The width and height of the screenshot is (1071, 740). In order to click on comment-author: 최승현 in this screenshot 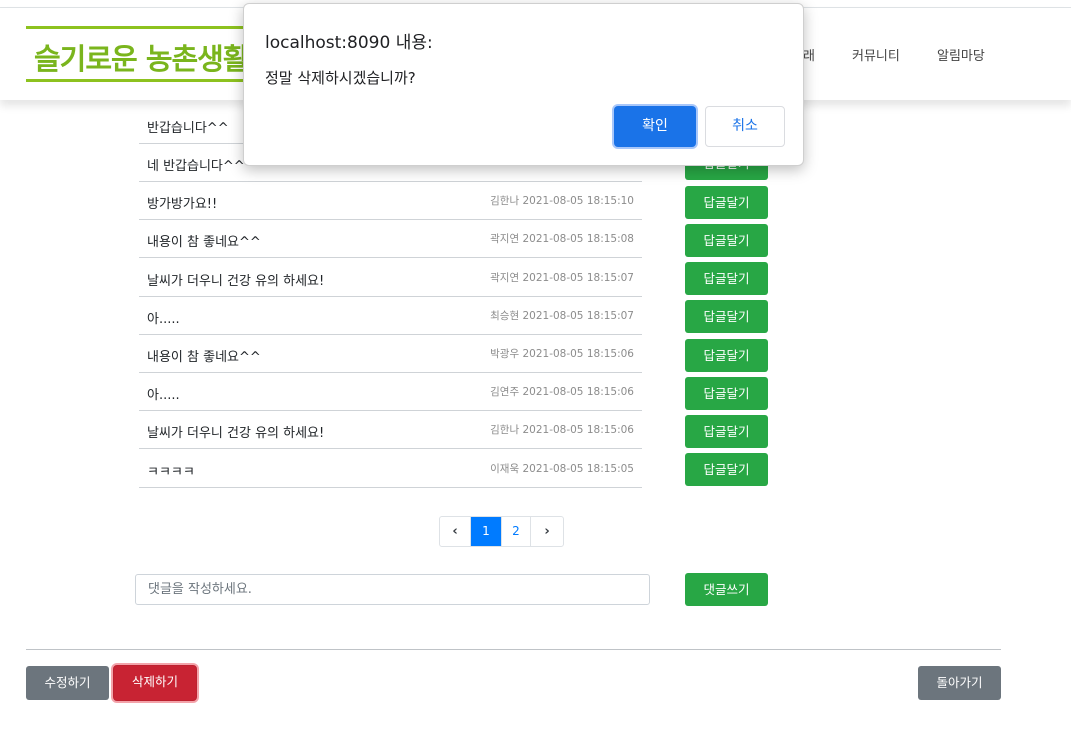, I will do `click(505, 316)`.